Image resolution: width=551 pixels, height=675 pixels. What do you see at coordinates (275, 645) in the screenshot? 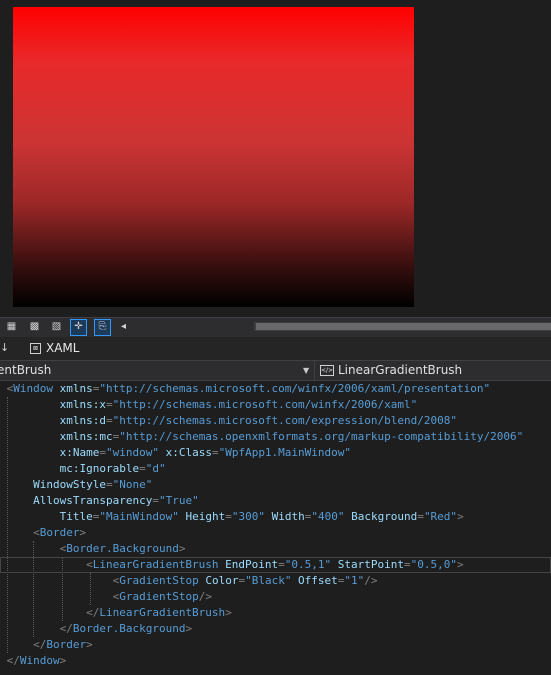
I see `code-line: </Border>` at bounding box center [275, 645].